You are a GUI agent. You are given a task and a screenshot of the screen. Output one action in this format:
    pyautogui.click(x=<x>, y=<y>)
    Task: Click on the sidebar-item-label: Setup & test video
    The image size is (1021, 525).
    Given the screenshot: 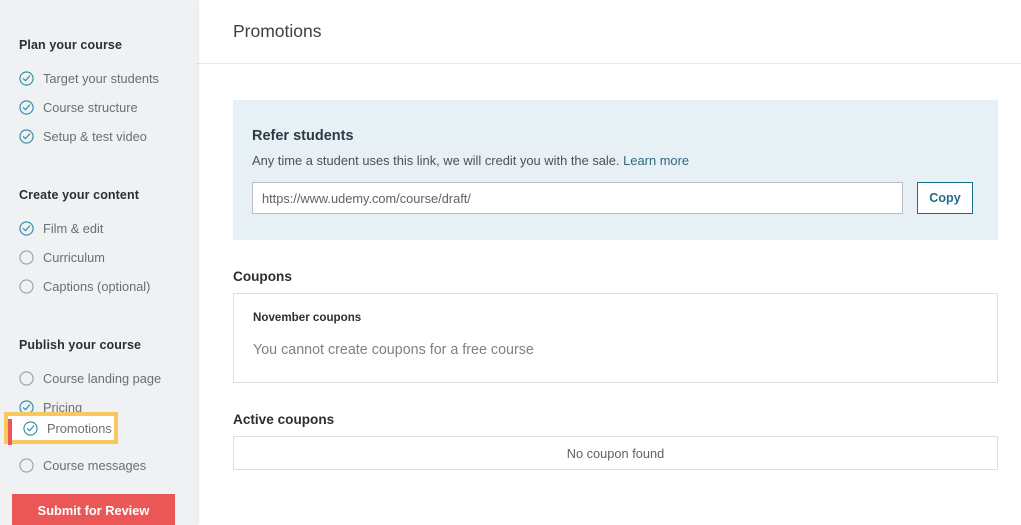 What is the action you would take?
    pyautogui.click(x=95, y=136)
    